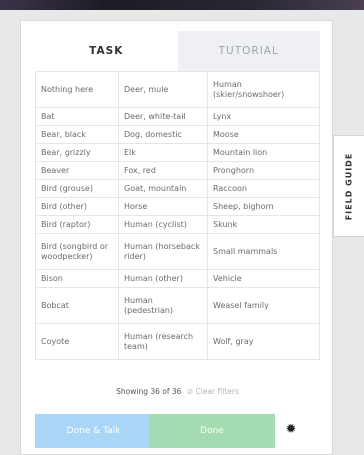  Describe the element at coordinates (77, 251) in the screenshot. I see `choice-item: Bird (songbird or woodpecker)` at that location.